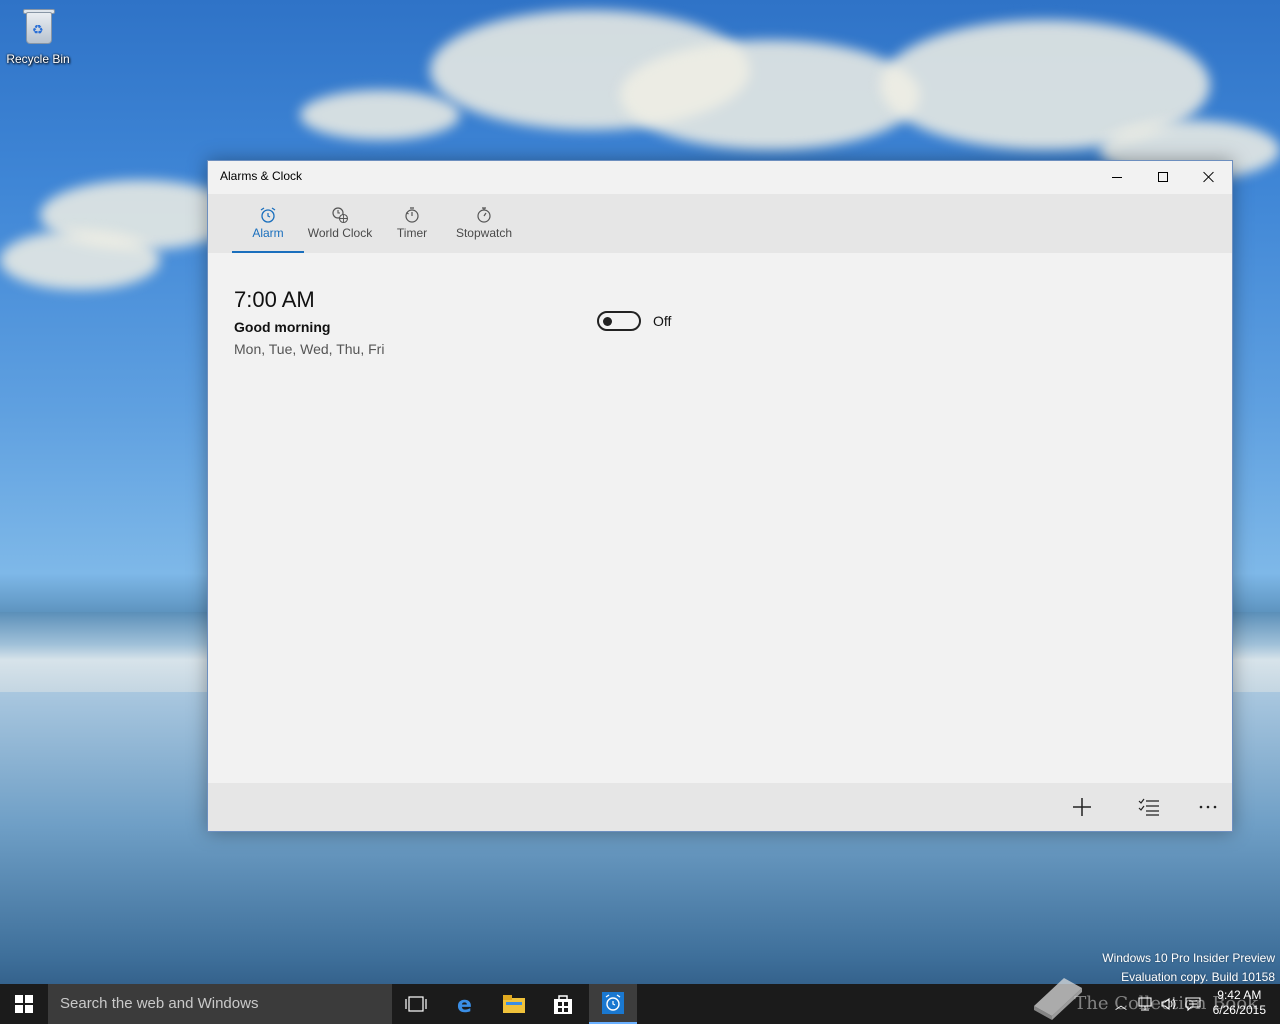 The width and height of the screenshot is (1280, 1024). Describe the element at coordinates (282, 327) in the screenshot. I see `alarm-name: Good morning` at that location.